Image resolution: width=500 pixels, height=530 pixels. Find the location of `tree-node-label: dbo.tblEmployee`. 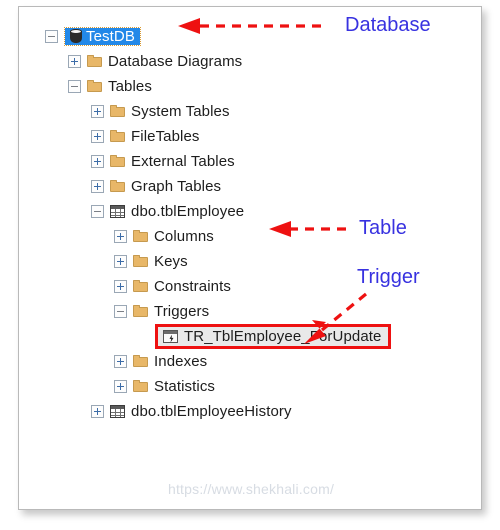

tree-node-label: dbo.tblEmployee is located at coordinates (188, 211).